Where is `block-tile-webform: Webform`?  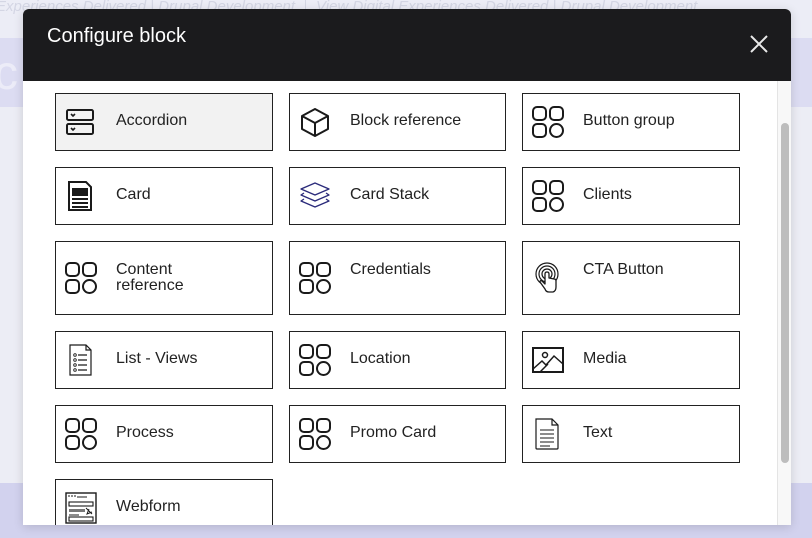
block-tile-webform: Webform is located at coordinates (164, 502).